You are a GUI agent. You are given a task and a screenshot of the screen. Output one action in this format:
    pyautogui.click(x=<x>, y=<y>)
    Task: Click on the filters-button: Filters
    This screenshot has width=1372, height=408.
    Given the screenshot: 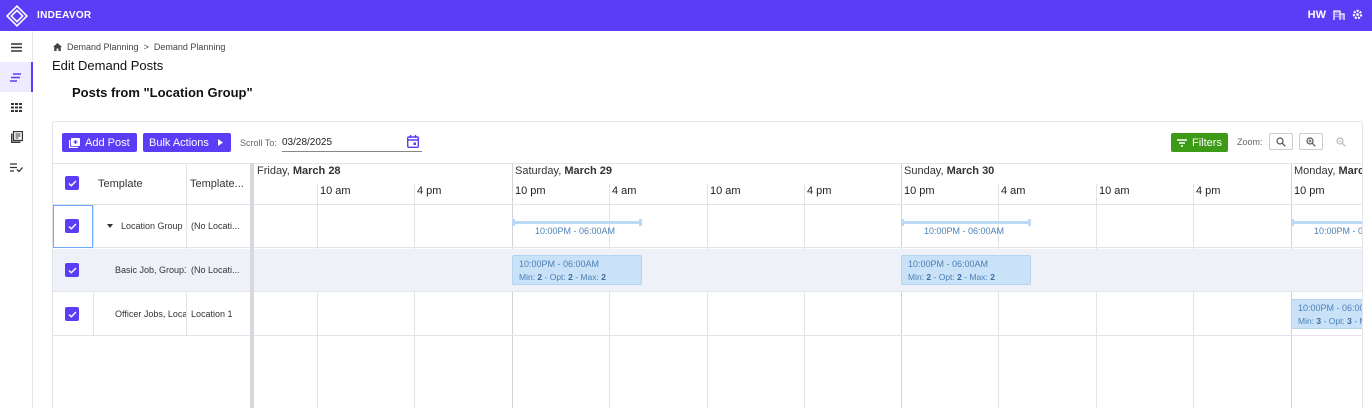 What is the action you would take?
    pyautogui.click(x=1199, y=142)
    